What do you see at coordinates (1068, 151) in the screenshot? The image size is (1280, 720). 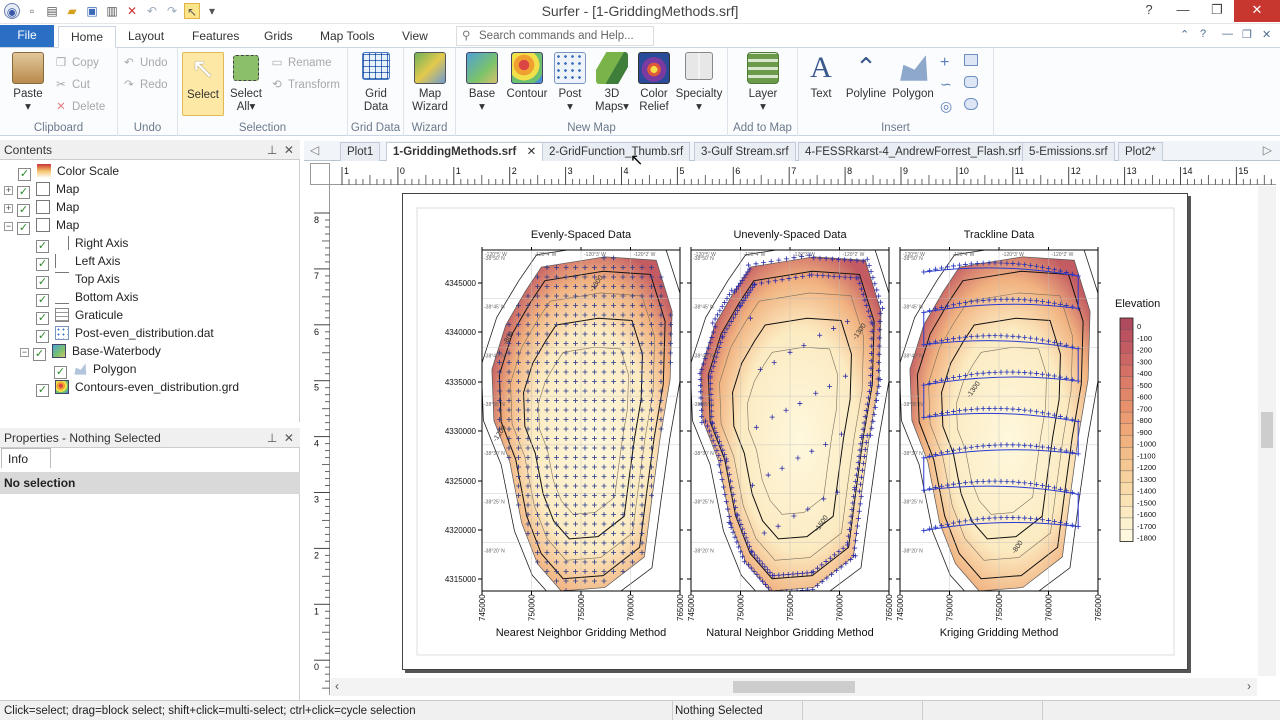 I see `doc-tab-emissions: 5-Emissions.srf` at bounding box center [1068, 151].